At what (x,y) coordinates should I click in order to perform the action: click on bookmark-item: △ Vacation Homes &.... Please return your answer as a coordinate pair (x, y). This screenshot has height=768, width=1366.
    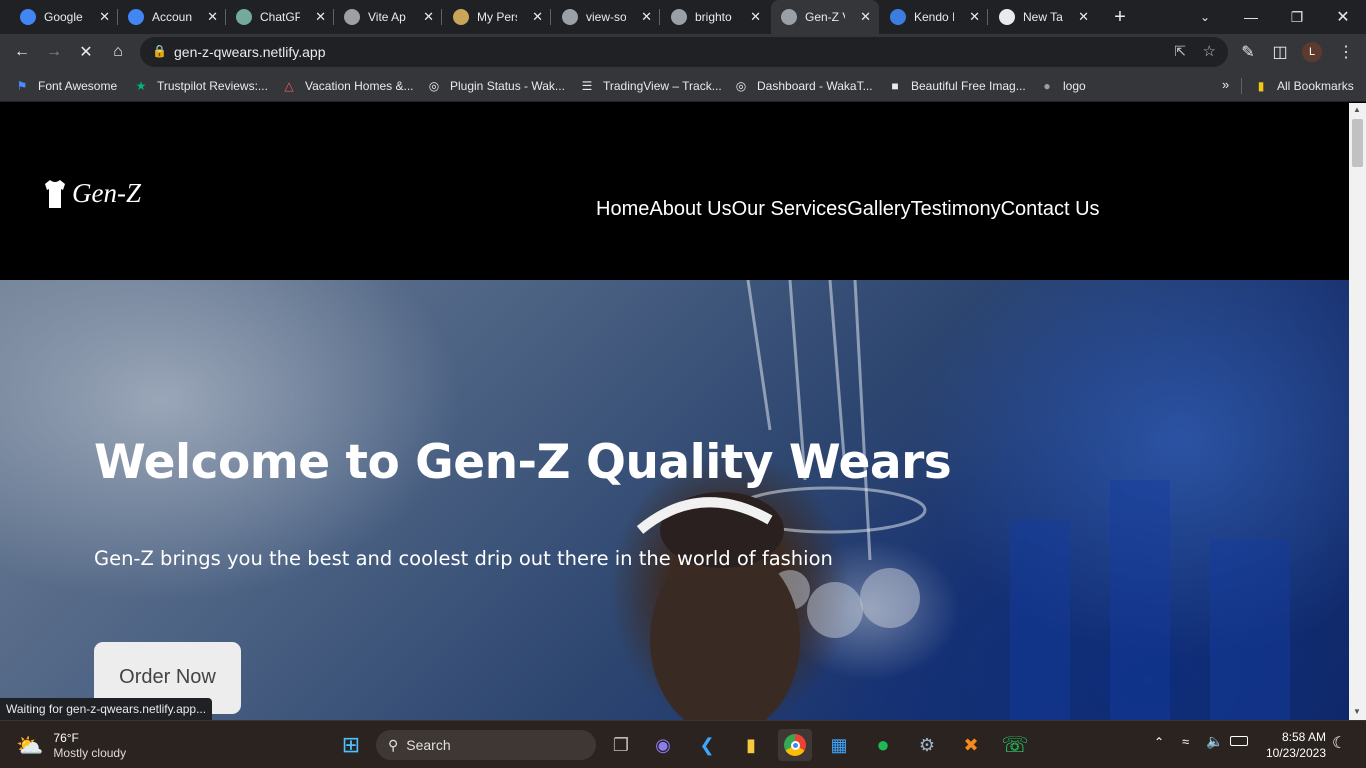
    Looking at the image, I should click on (347, 86).